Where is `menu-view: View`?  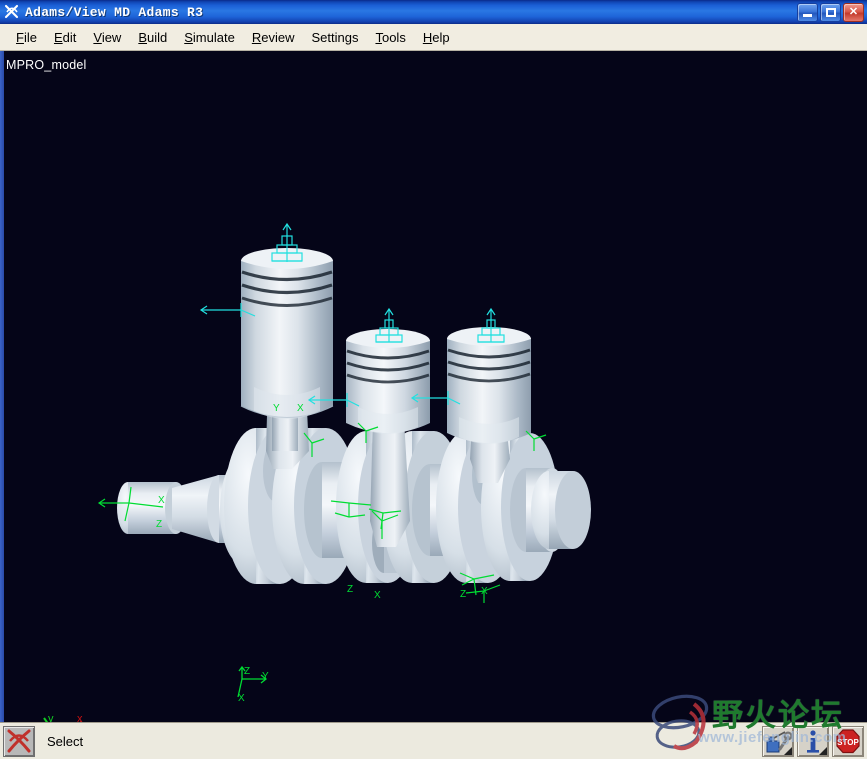
menu-view: View is located at coordinates (107, 37).